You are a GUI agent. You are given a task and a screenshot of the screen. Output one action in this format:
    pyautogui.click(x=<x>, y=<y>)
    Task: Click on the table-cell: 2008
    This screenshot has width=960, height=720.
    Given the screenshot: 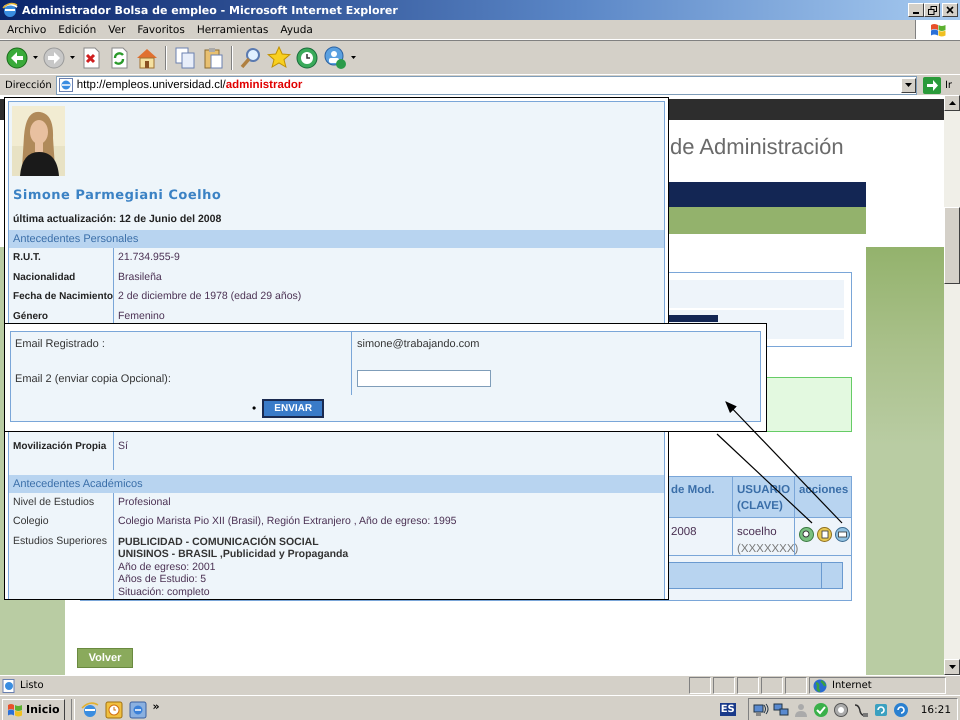 What is the action you would take?
    pyautogui.click(x=684, y=532)
    